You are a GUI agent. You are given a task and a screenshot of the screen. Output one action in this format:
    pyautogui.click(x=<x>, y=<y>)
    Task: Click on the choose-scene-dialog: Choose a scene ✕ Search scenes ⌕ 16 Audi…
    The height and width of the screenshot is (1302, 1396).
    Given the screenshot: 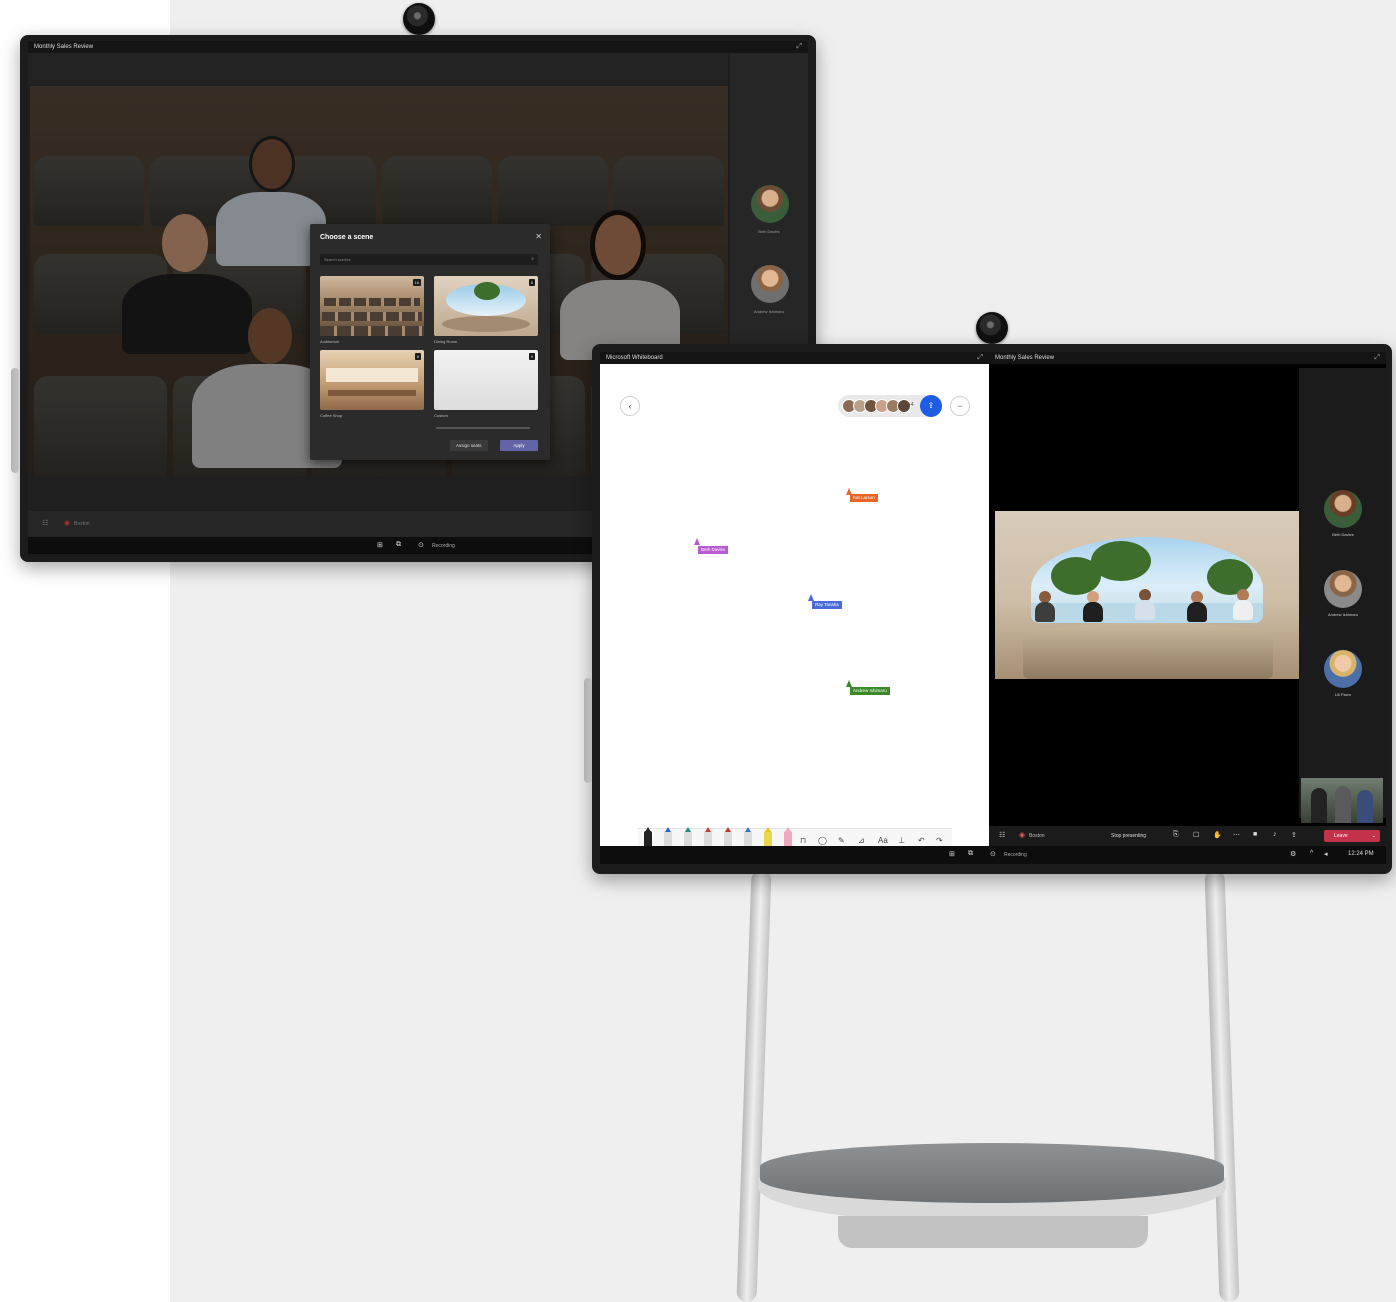 What is the action you would take?
    pyautogui.click(x=430, y=342)
    